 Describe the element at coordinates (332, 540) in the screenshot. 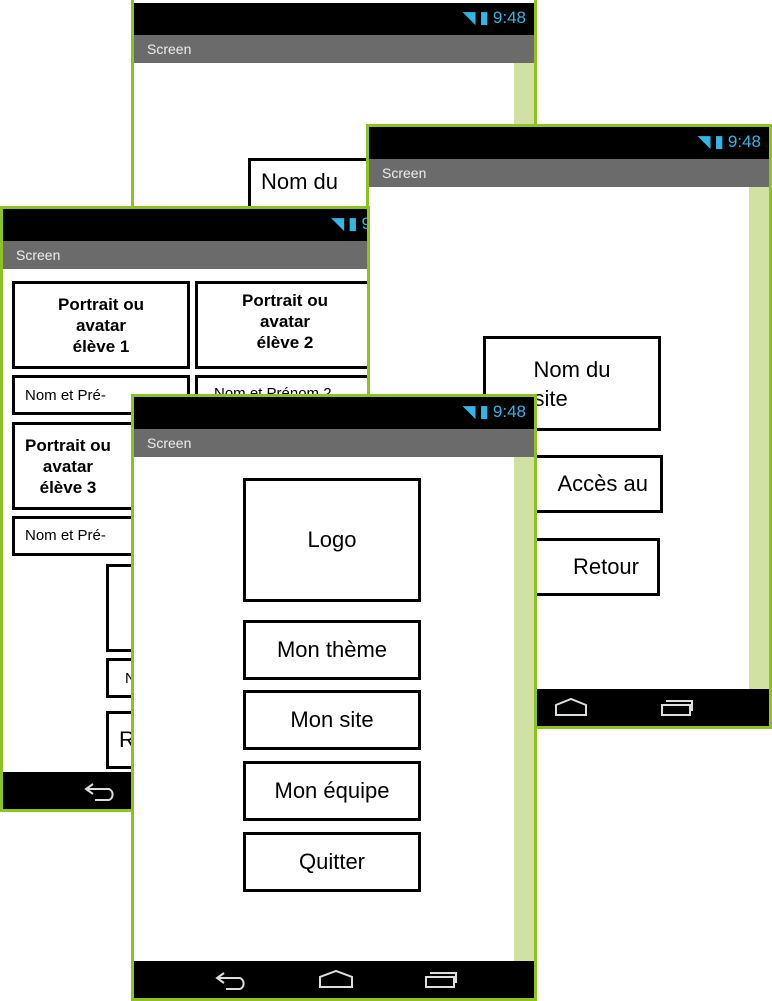

I see `logo-box: Logo` at that location.